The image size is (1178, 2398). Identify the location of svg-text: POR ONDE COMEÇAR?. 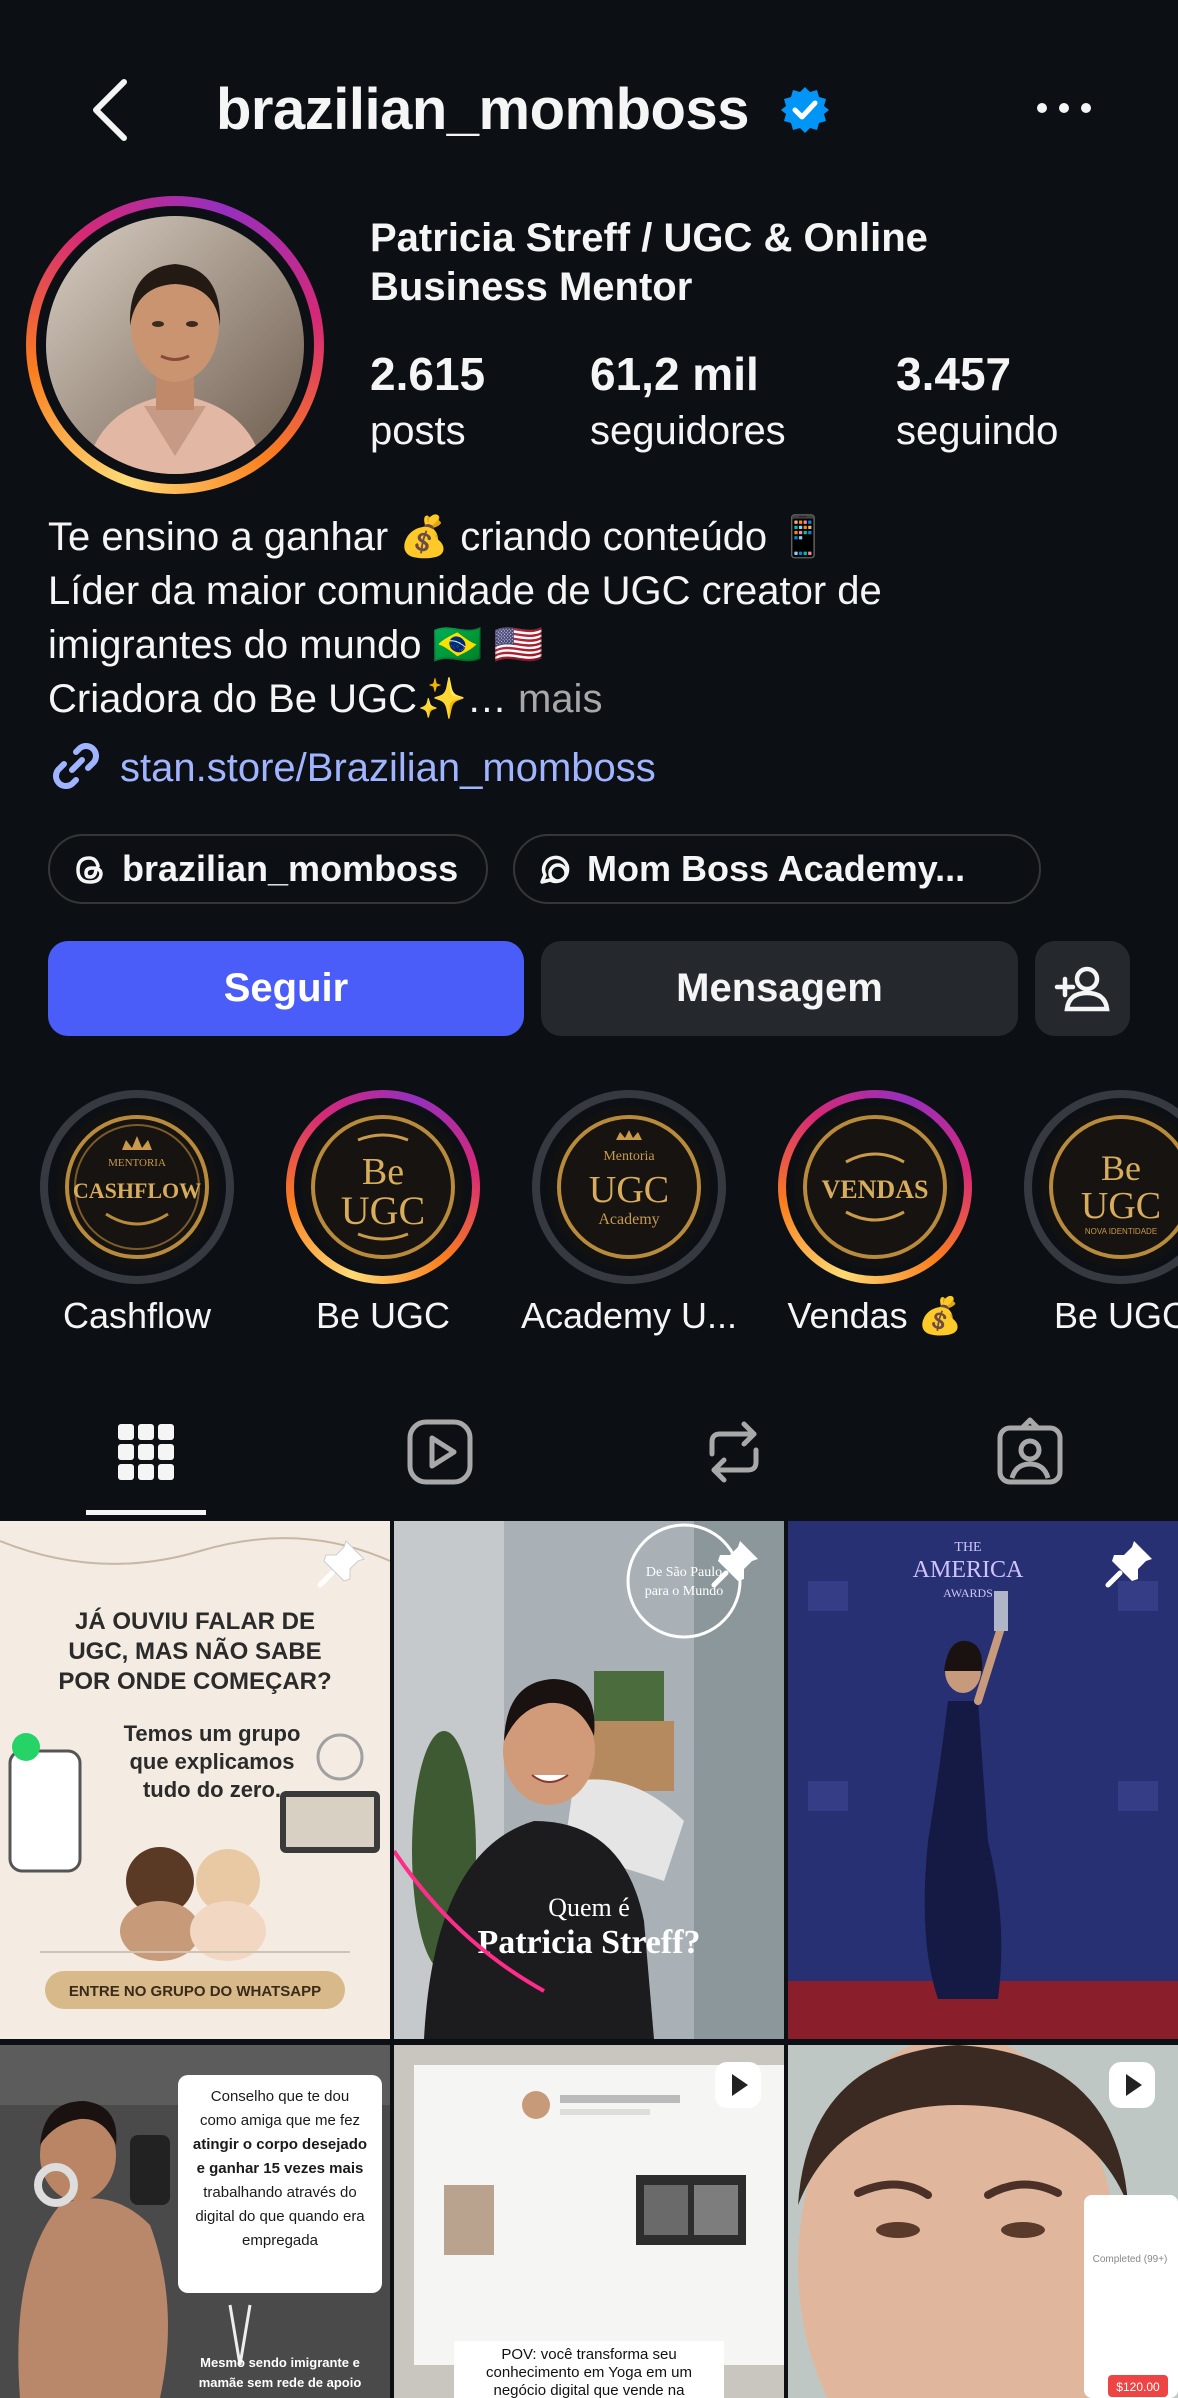
(194, 1681).